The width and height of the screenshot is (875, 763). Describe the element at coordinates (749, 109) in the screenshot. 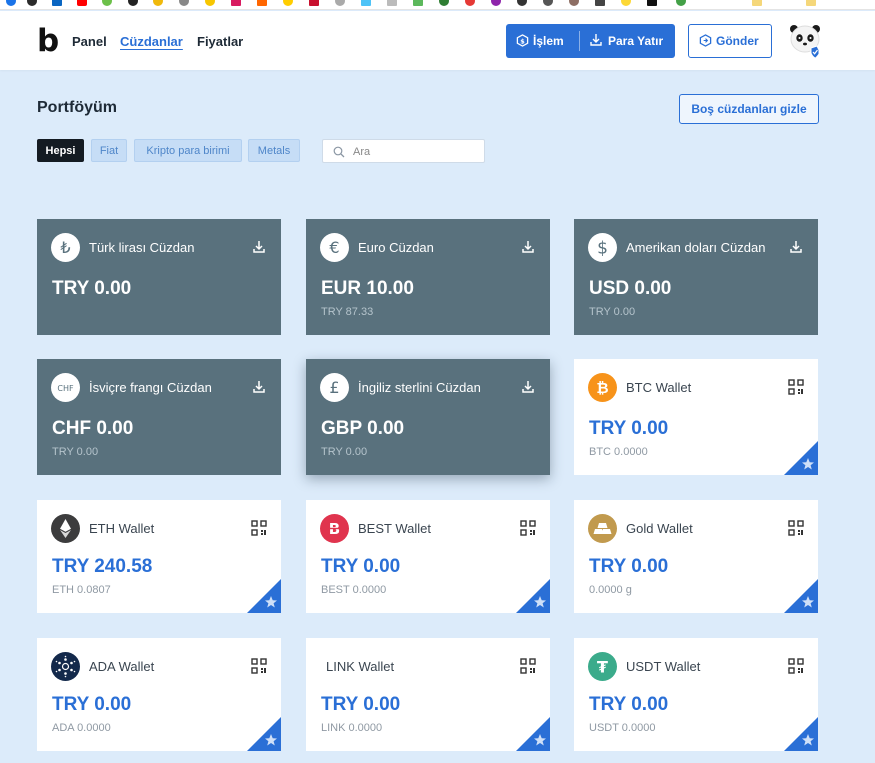

I see `hide-empty-wallets-button: Boş cüzdanları gizle` at that location.